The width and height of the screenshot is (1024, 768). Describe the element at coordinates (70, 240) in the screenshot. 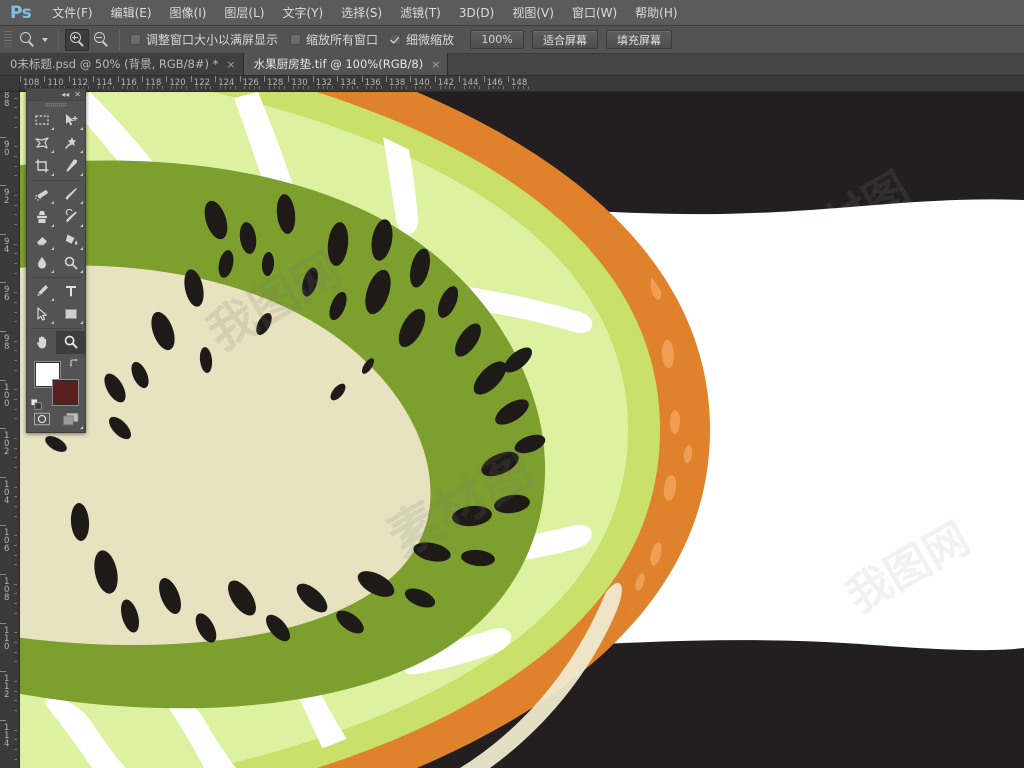

I see `gradient-tool` at that location.